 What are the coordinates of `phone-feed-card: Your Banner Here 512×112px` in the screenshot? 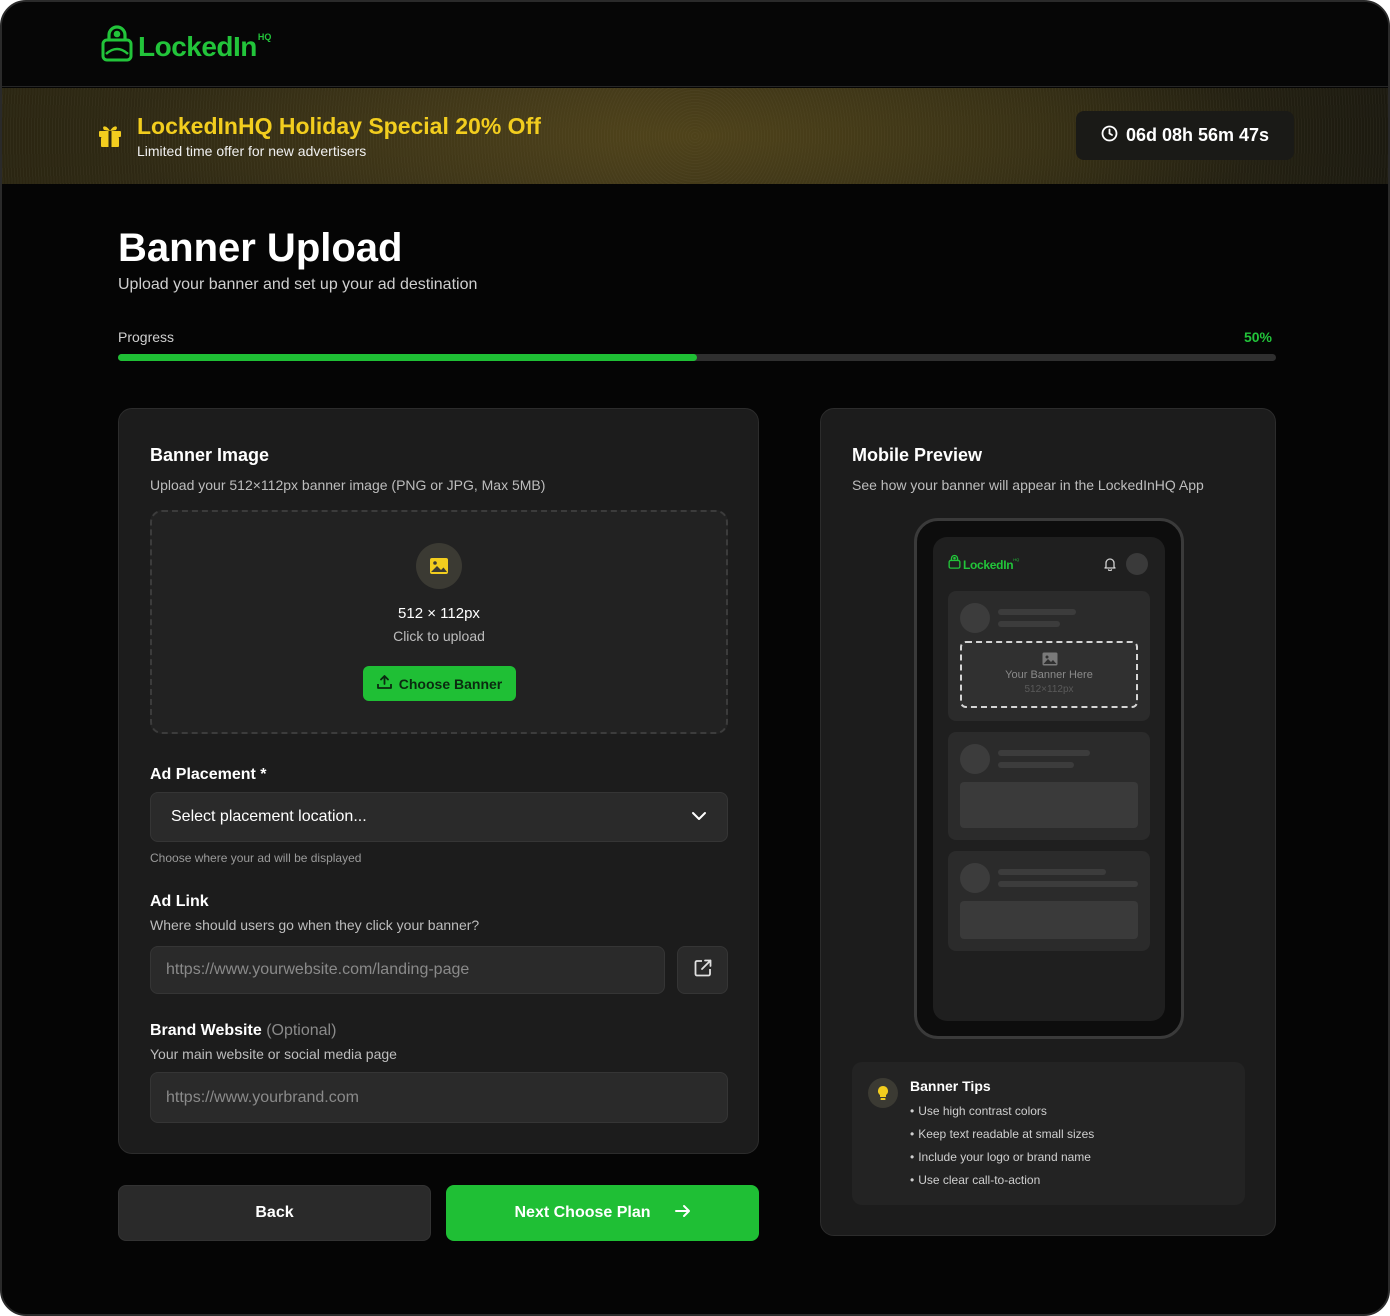 It's located at (1049, 656).